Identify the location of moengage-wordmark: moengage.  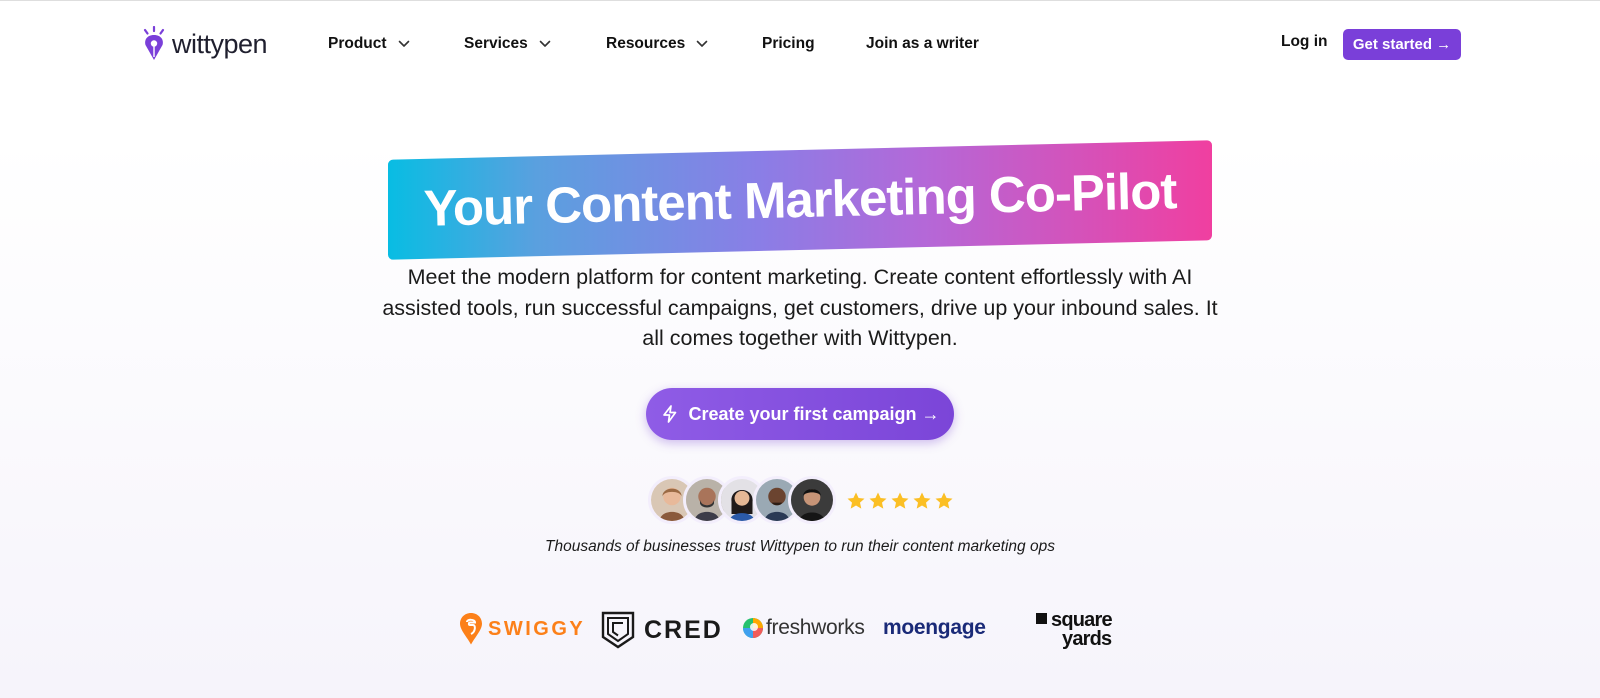
(934, 627).